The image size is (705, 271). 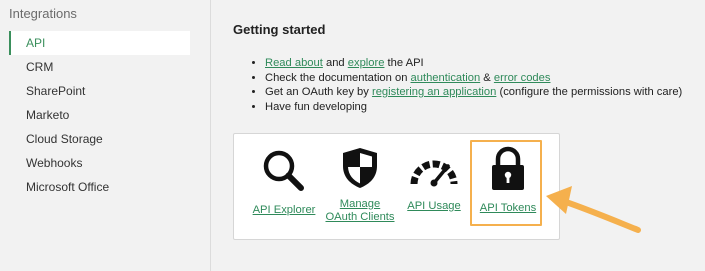 I want to click on sidebar-item-microsoft-office: Microsoft Office, so click(x=99, y=187).